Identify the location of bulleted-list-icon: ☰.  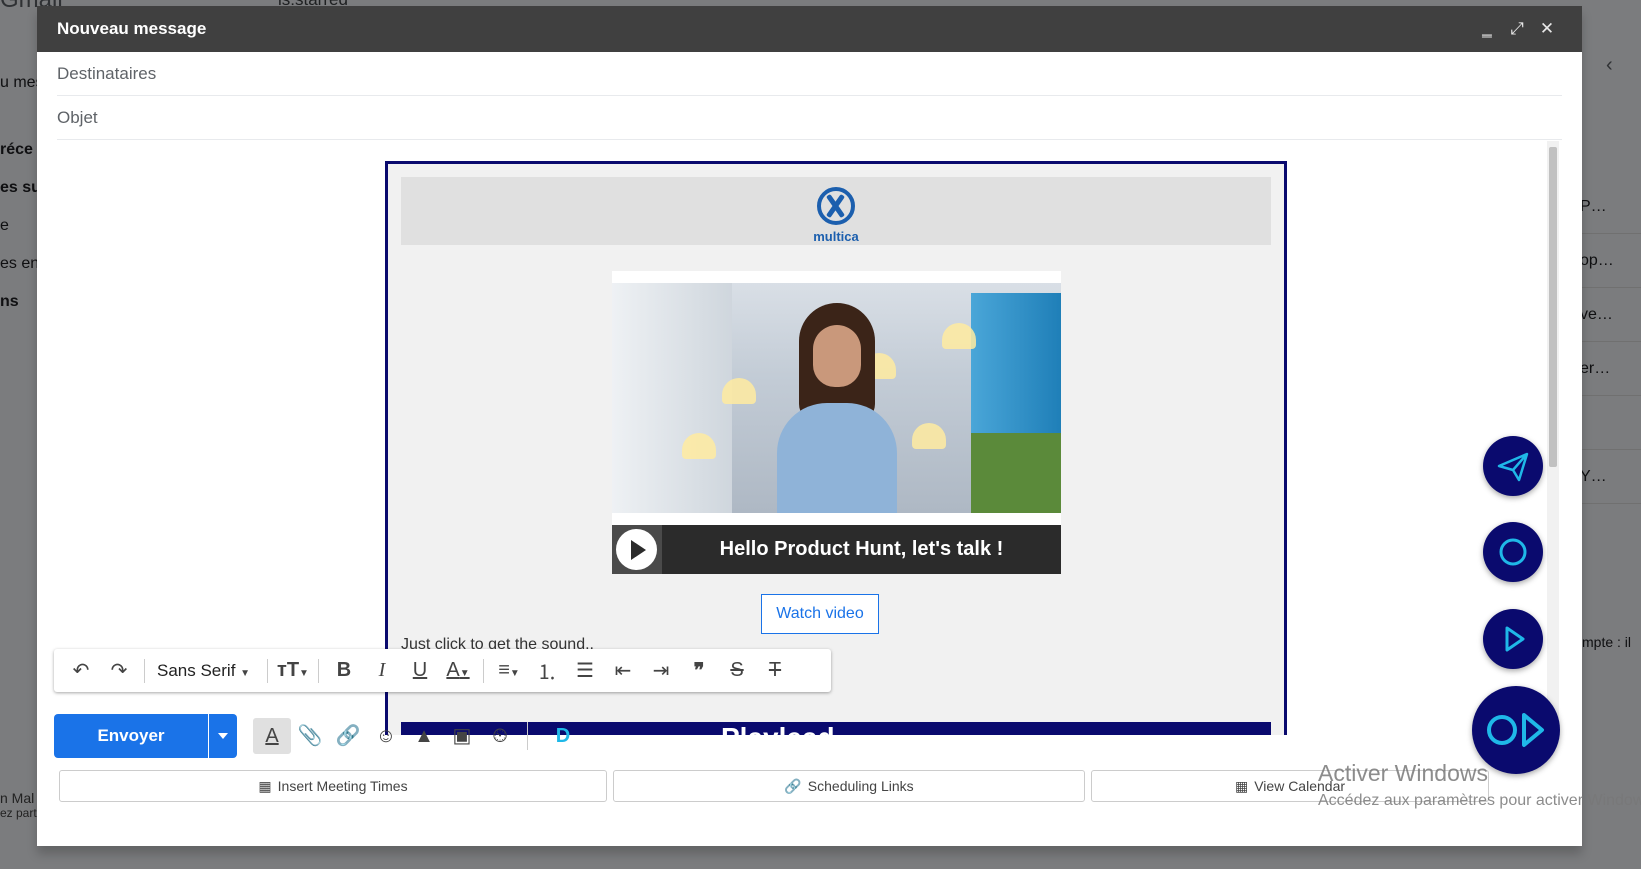
(585, 670).